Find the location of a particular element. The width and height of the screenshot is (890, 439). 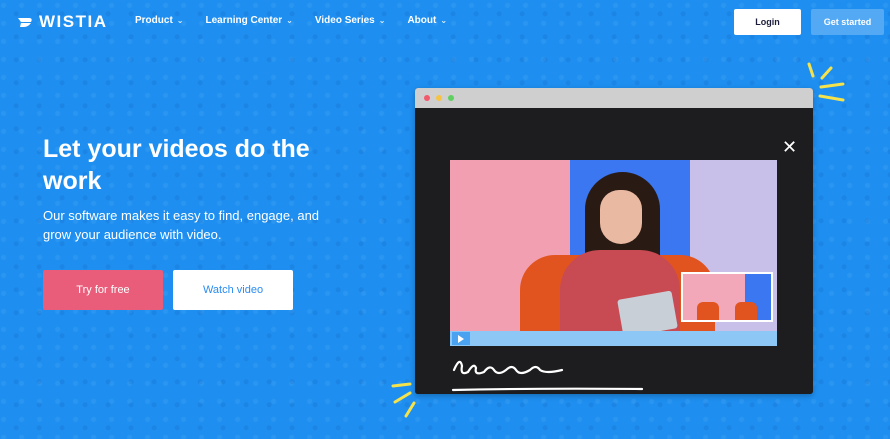

play-button is located at coordinates (461, 338).